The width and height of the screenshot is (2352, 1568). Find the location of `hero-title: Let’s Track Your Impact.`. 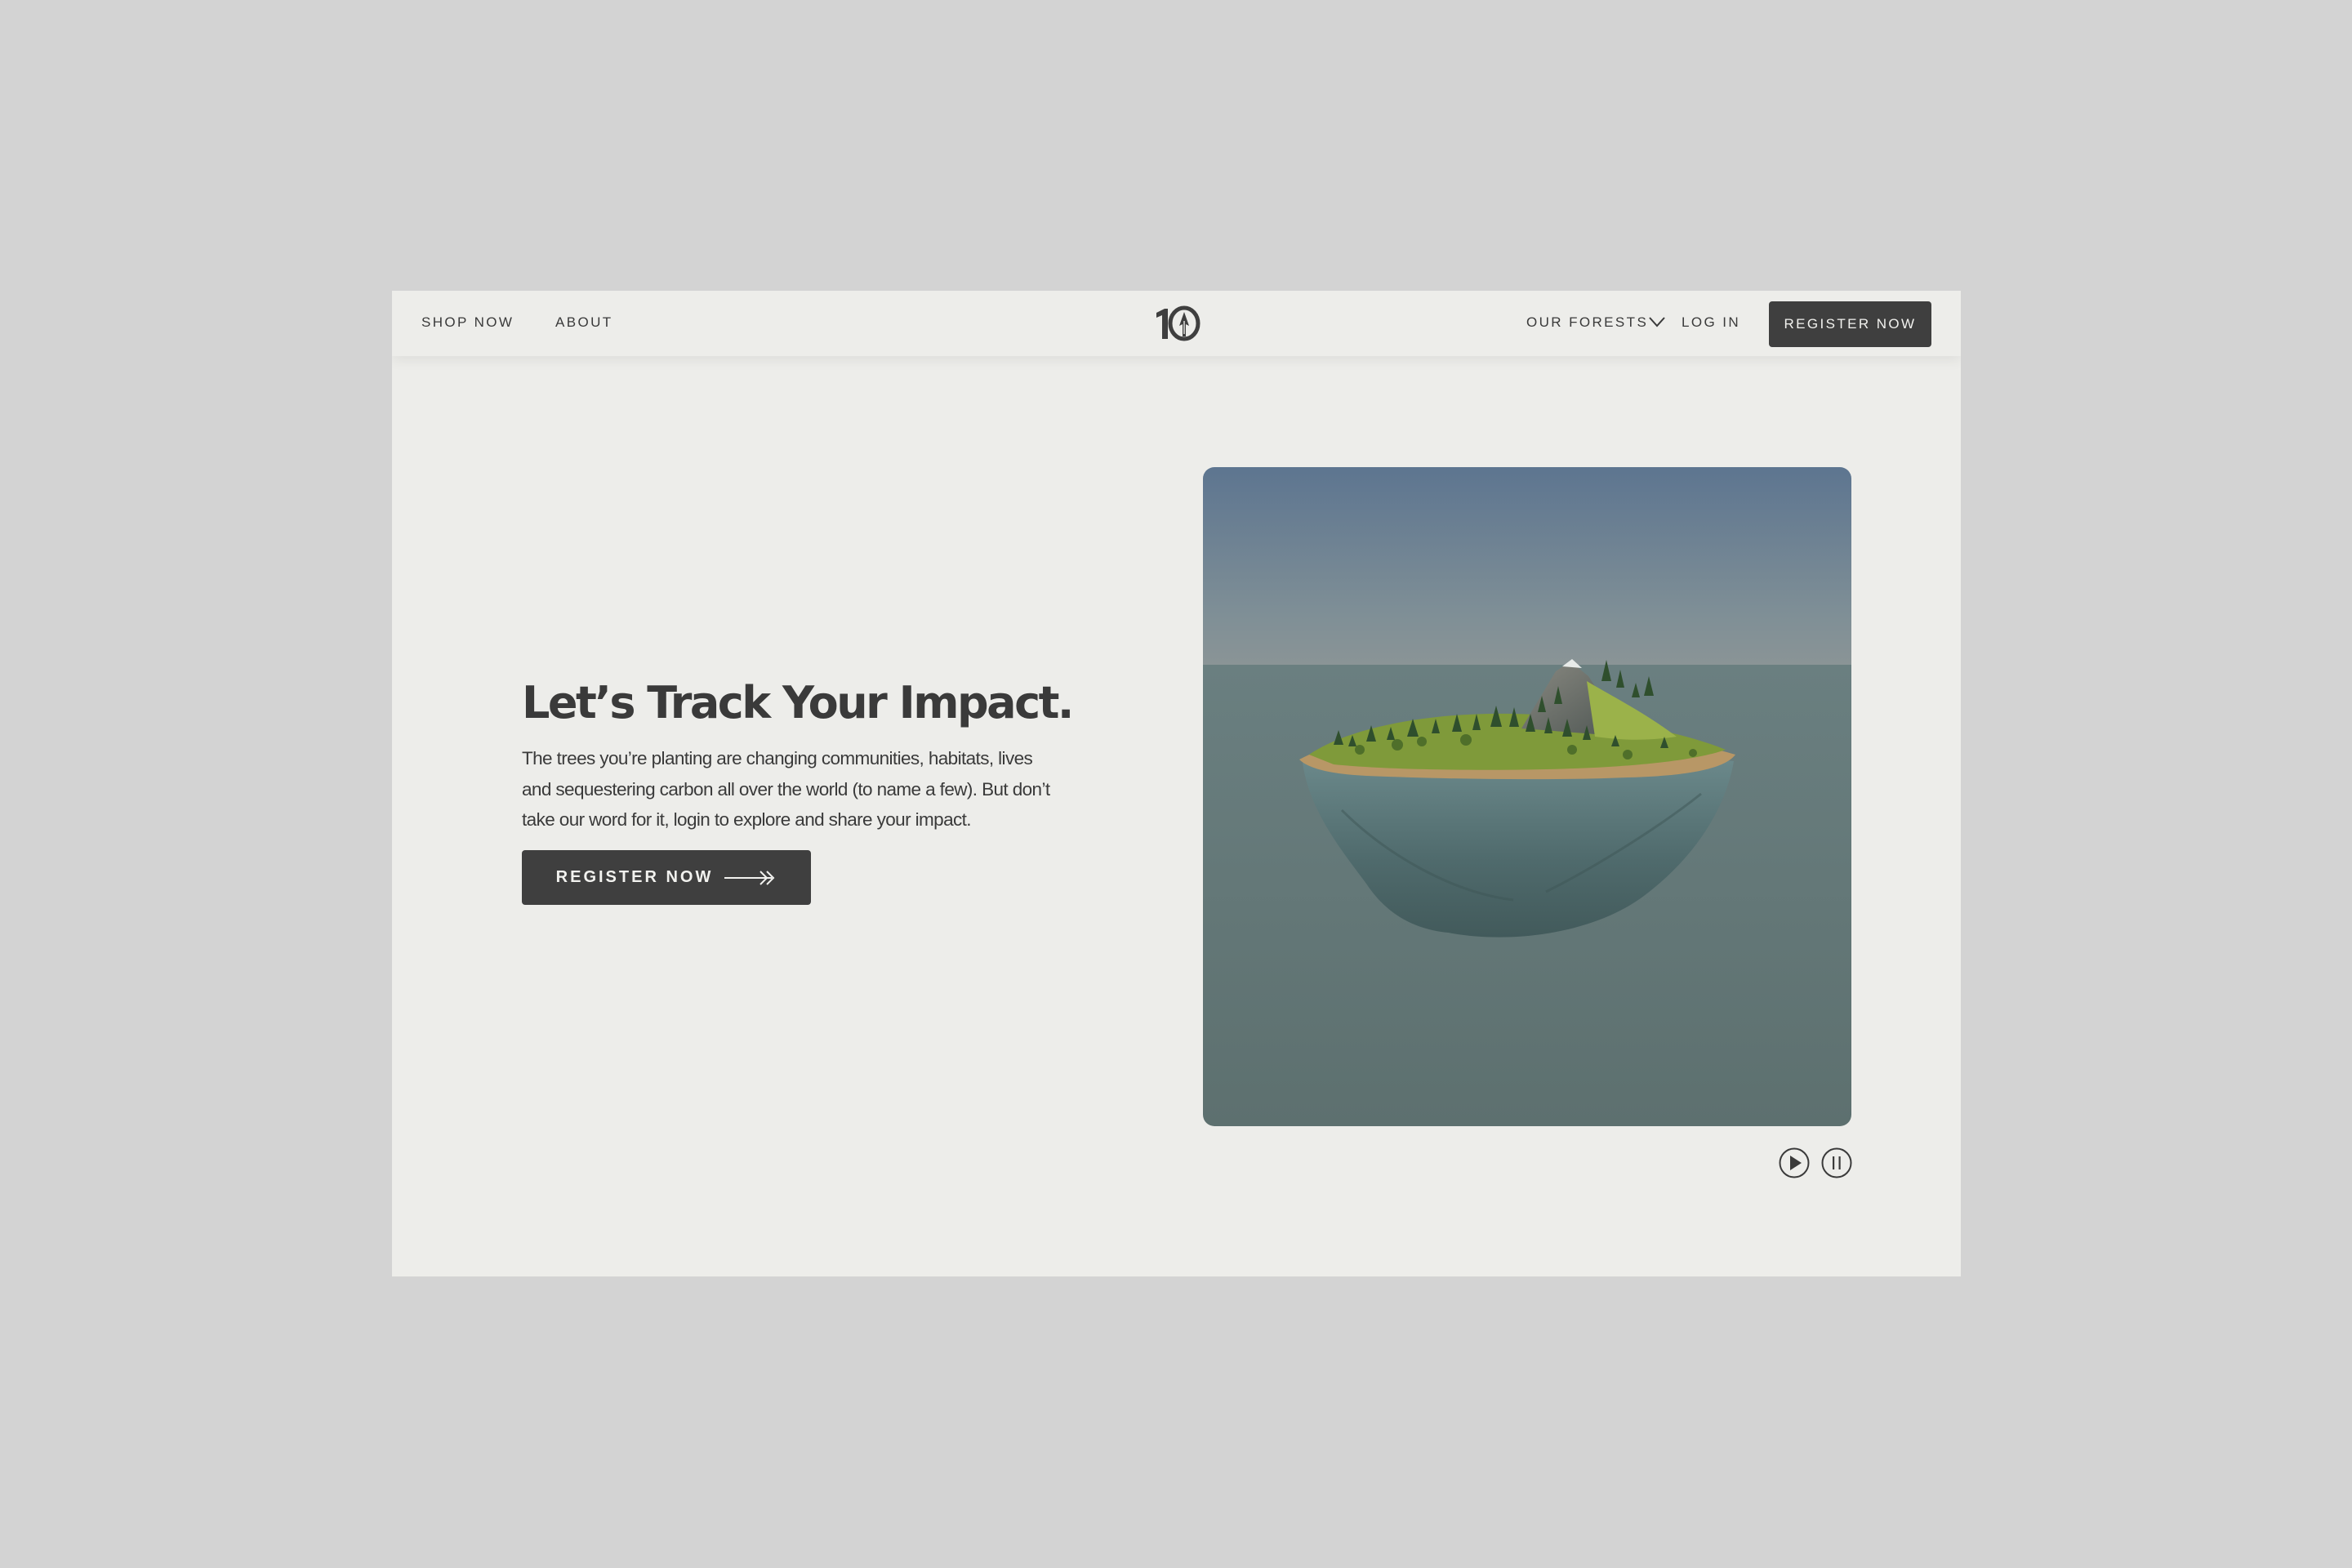

hero-title: Let’s Track Your Impact. is located at coordinates (798, 702).